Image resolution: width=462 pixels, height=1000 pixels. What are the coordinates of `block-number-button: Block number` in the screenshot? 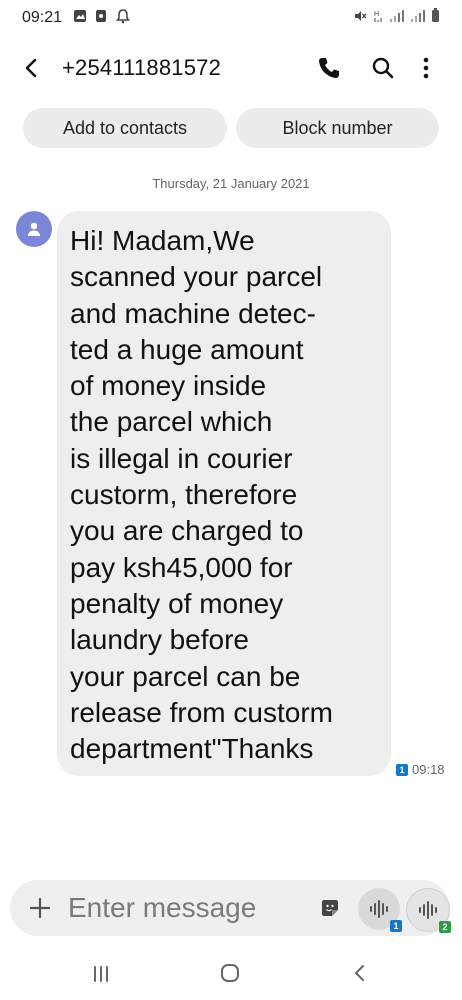 It's located at (337, 128).